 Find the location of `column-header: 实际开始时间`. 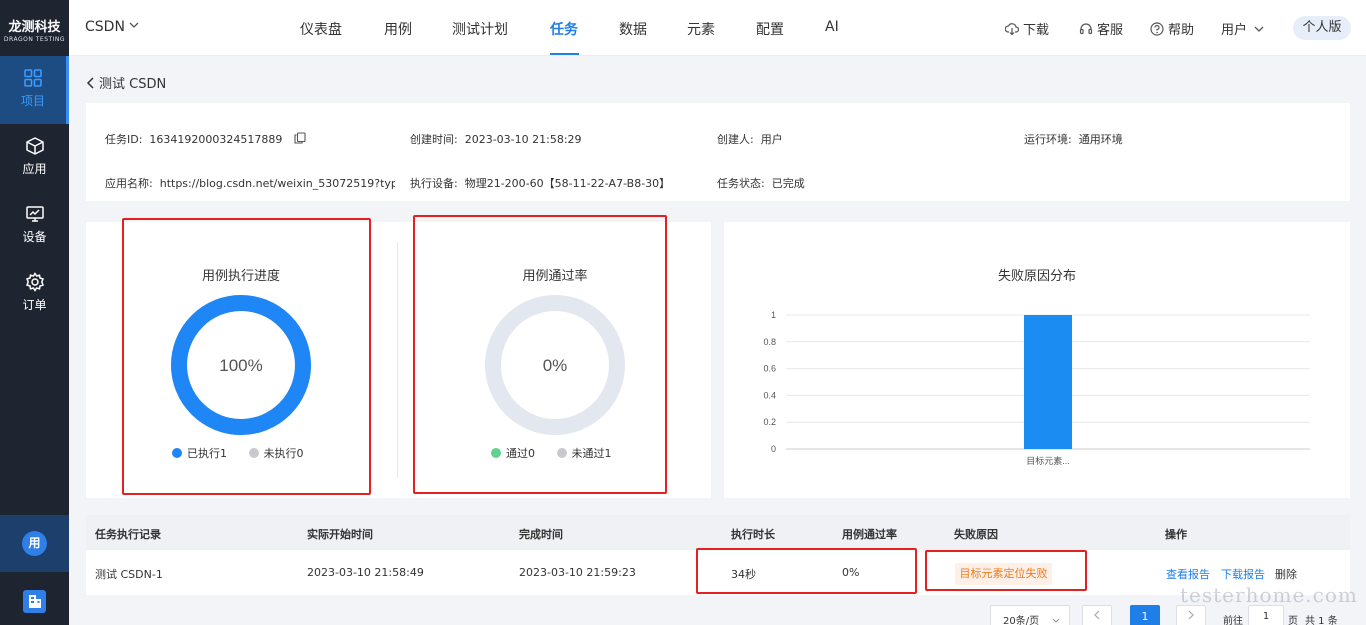

column-header: 实际开始时间 is located at coordinates (340, 534).